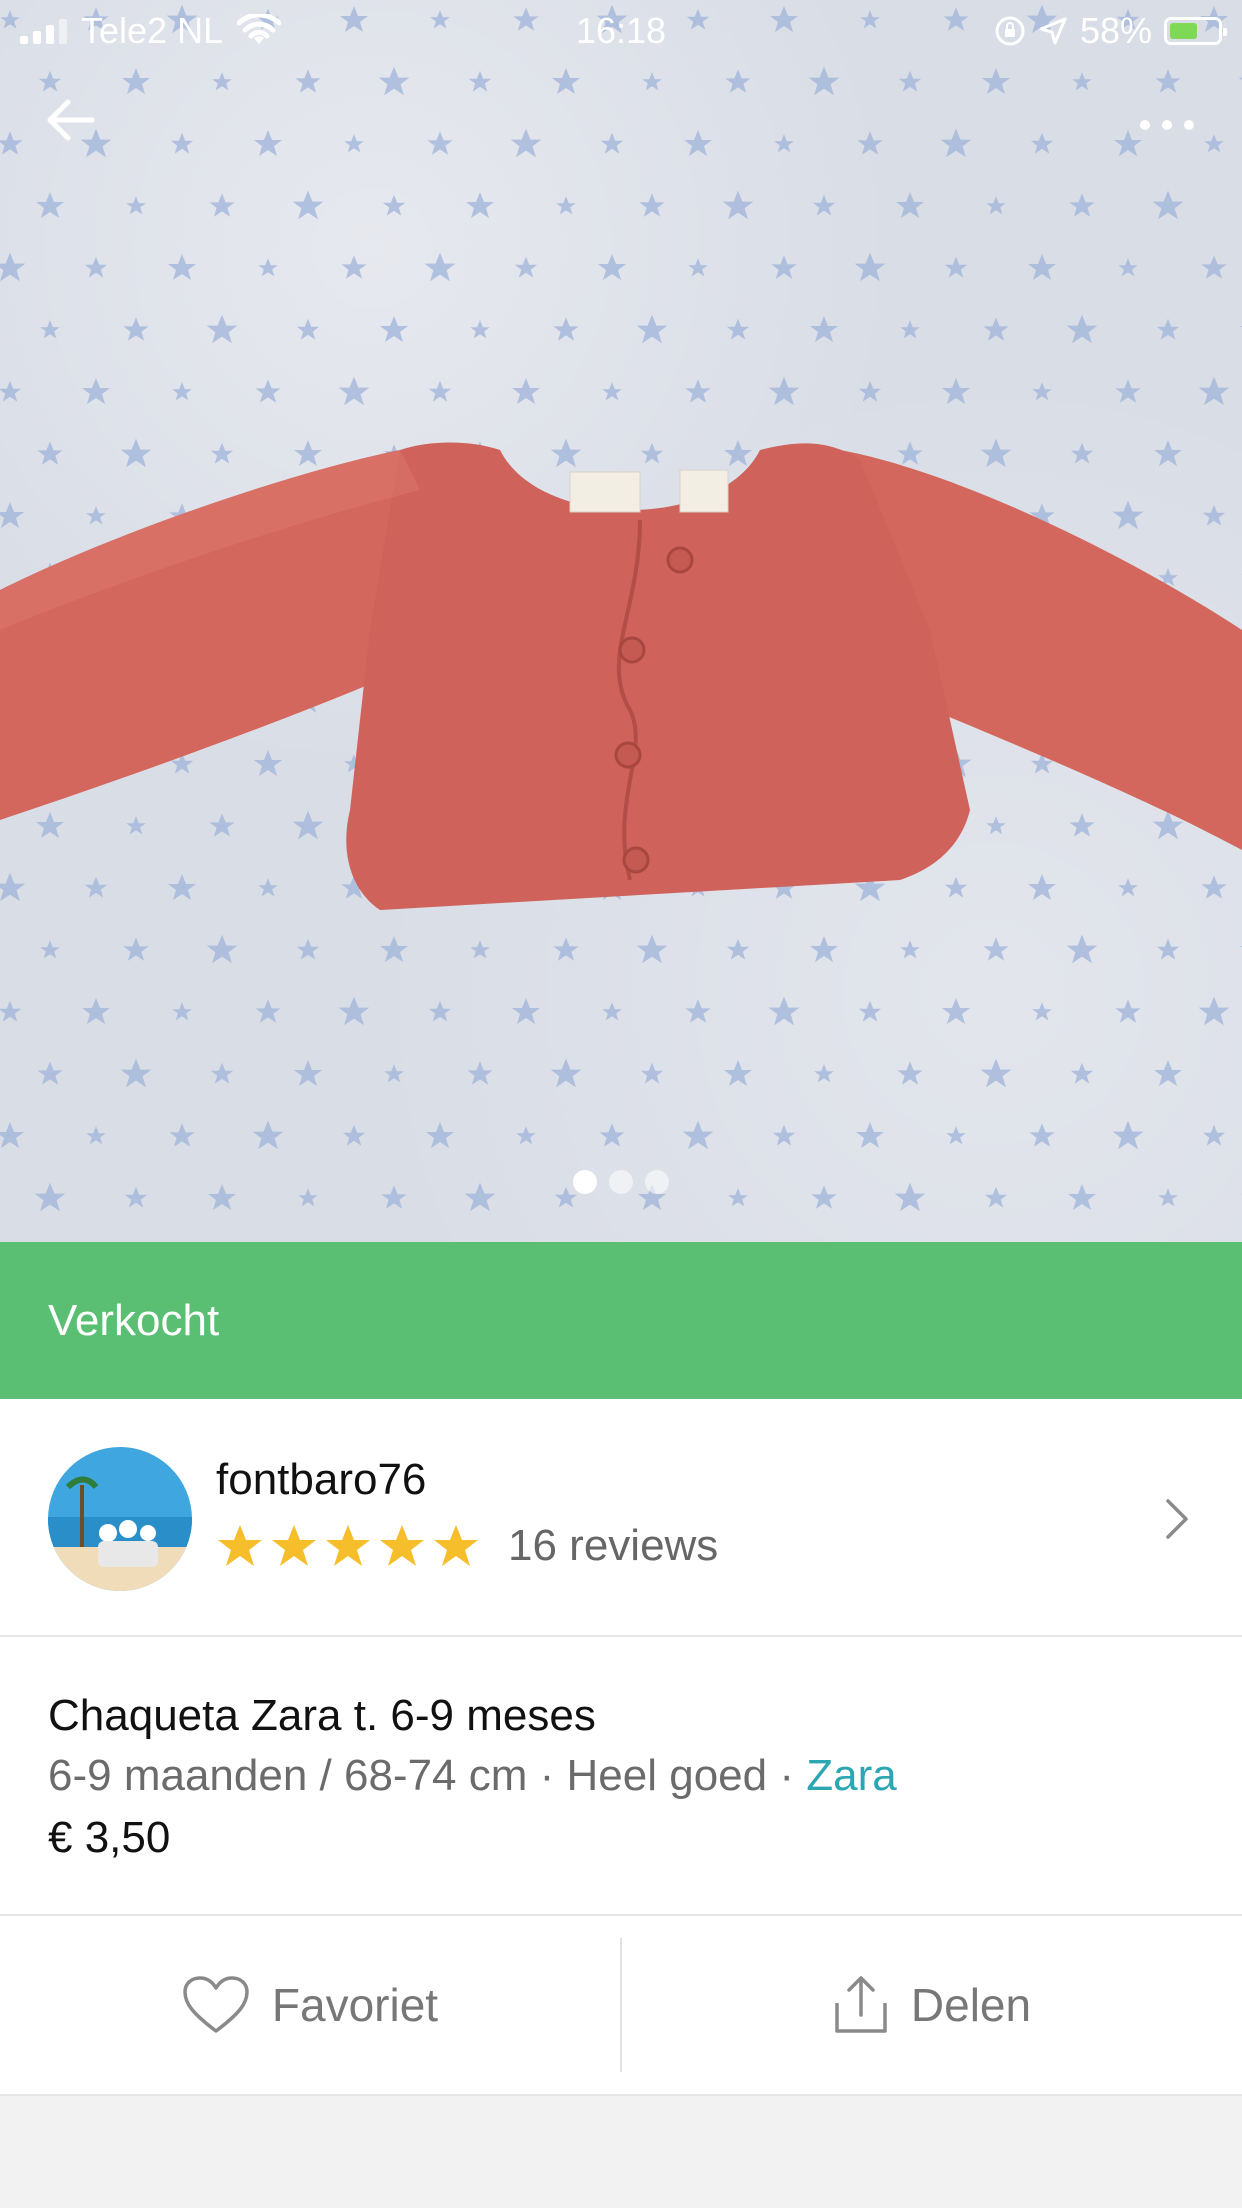  What do you see at coordinates (1115, 30) in the screenshot?
I see `battery-percent: 58%` at bounding box center [1115, 30].